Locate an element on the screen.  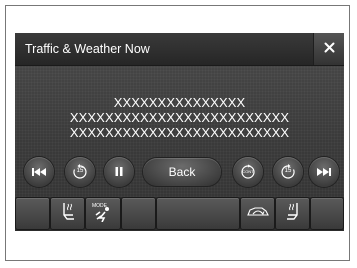
skip-back-15-button: 15 is located at coordinates (80, 172).